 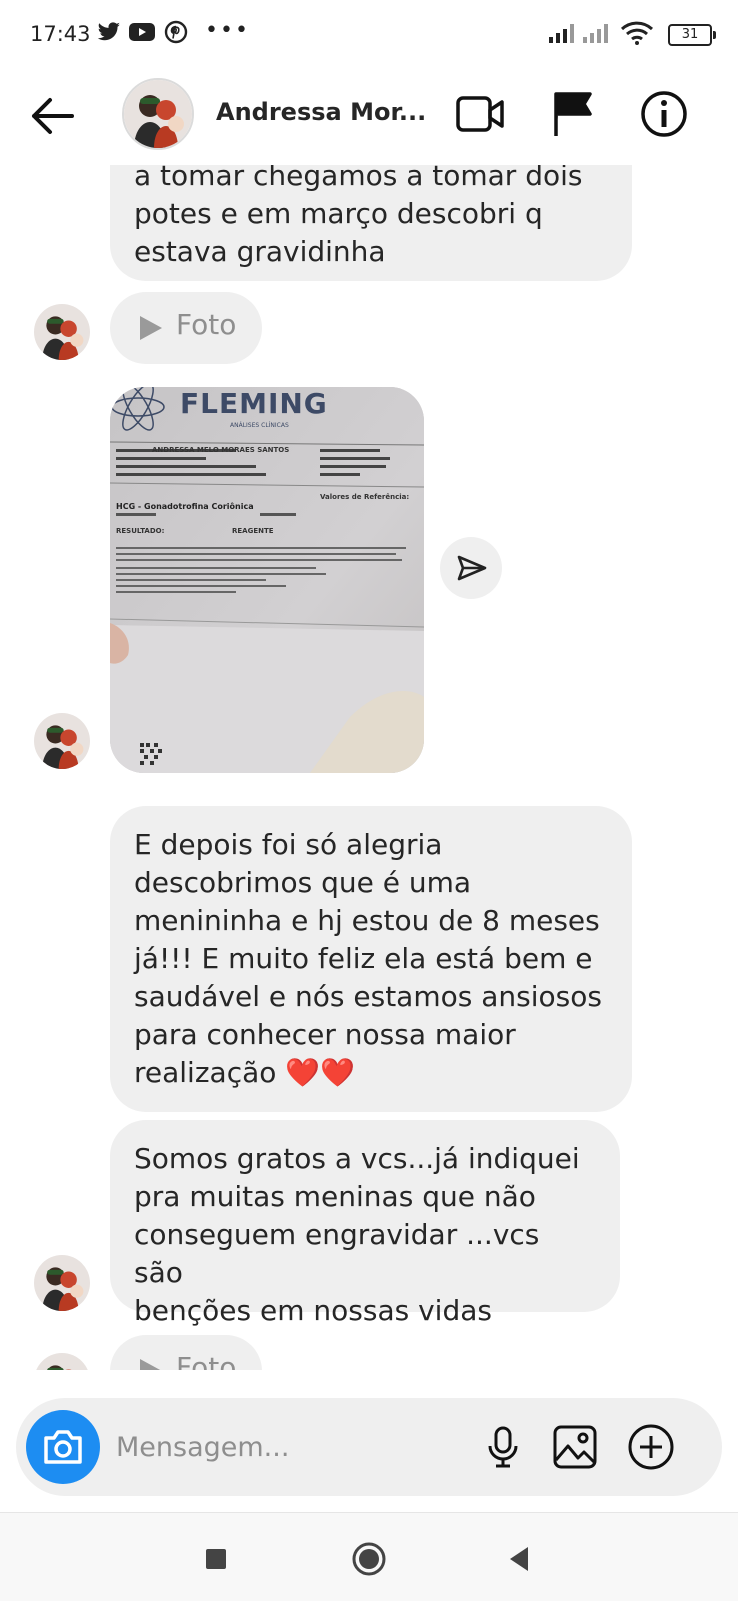 I want to click on back-triangle-icon, so click(x=520, y=1559).